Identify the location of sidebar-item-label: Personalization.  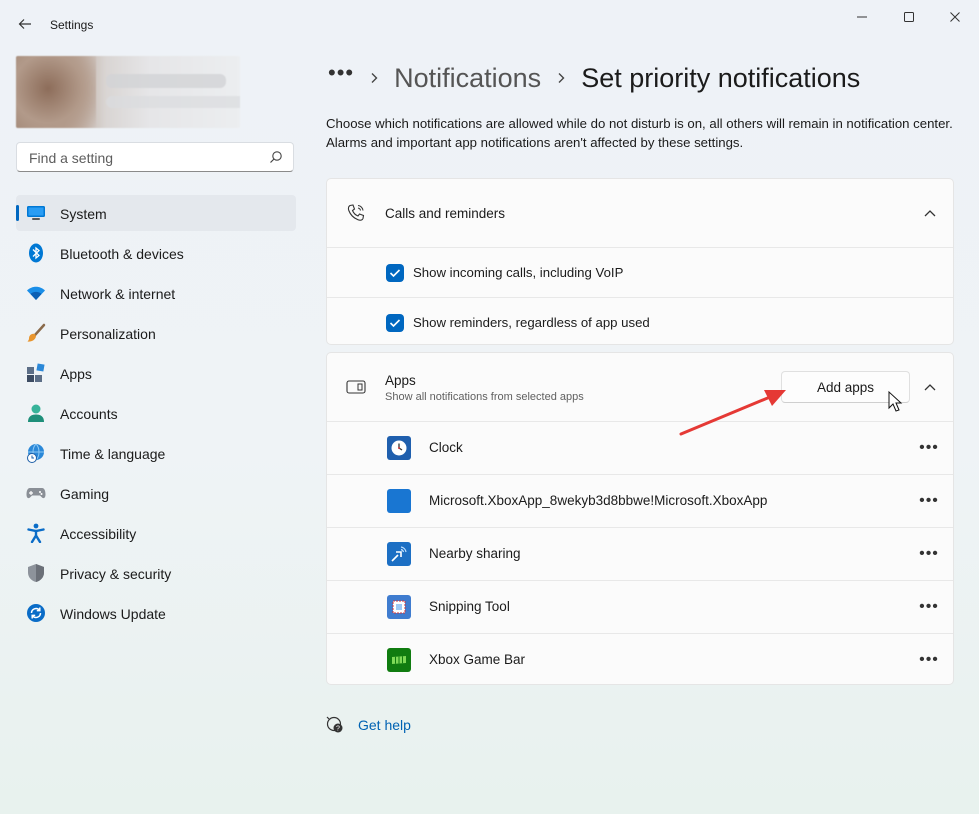
(108, 334).